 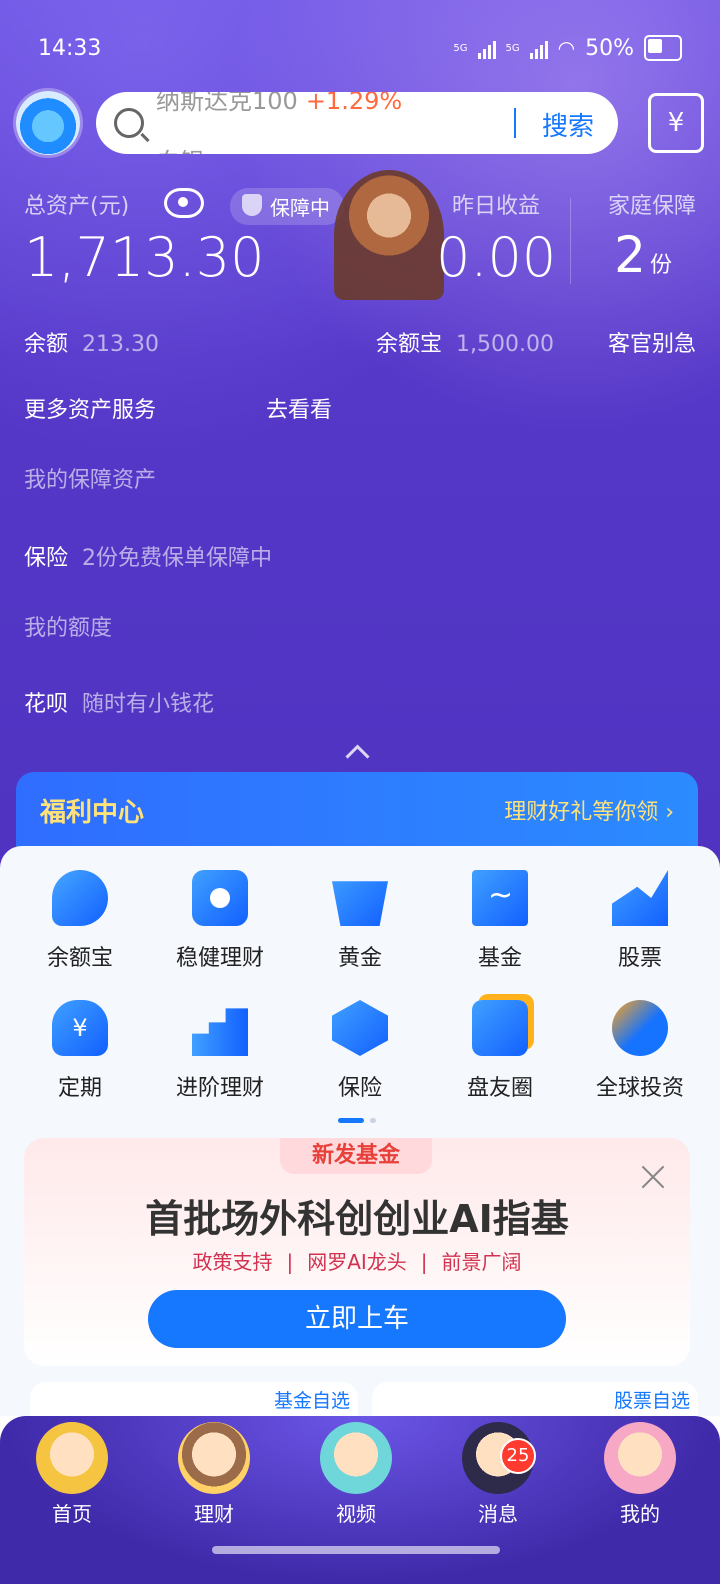 I want to click on stock-icon, so click(x=640, y=898).